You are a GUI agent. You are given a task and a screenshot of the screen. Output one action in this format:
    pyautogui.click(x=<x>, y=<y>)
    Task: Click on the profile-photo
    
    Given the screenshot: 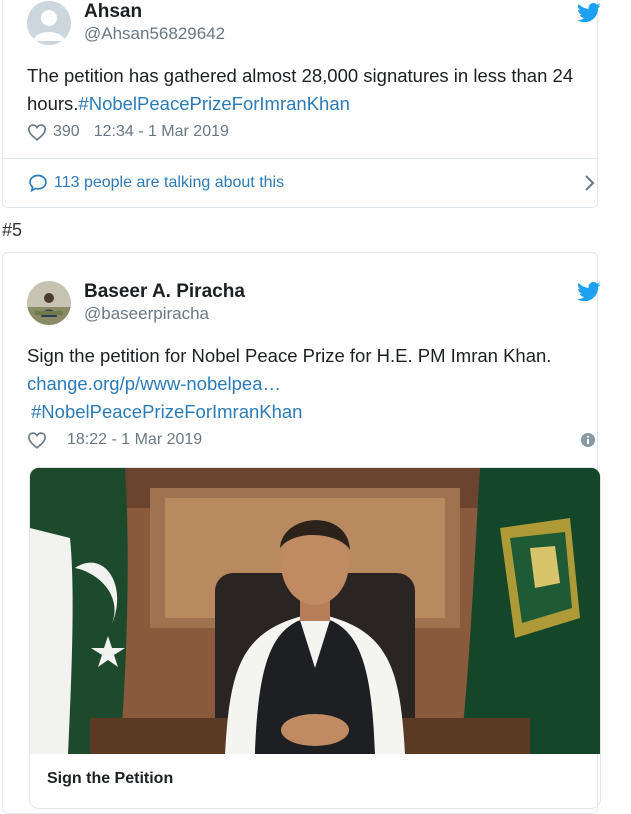 What is the action you would take?
    pyautogui.click(x=49, y=303)
    